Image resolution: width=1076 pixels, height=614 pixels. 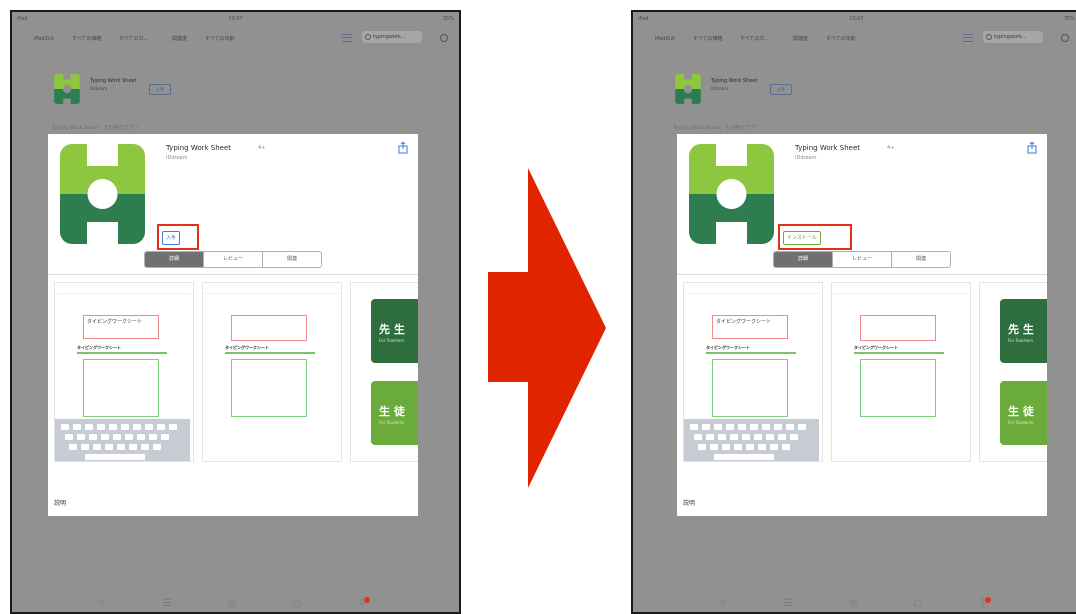 I want to click on install-button-highlight: インストール, so click(x=815, y=237).